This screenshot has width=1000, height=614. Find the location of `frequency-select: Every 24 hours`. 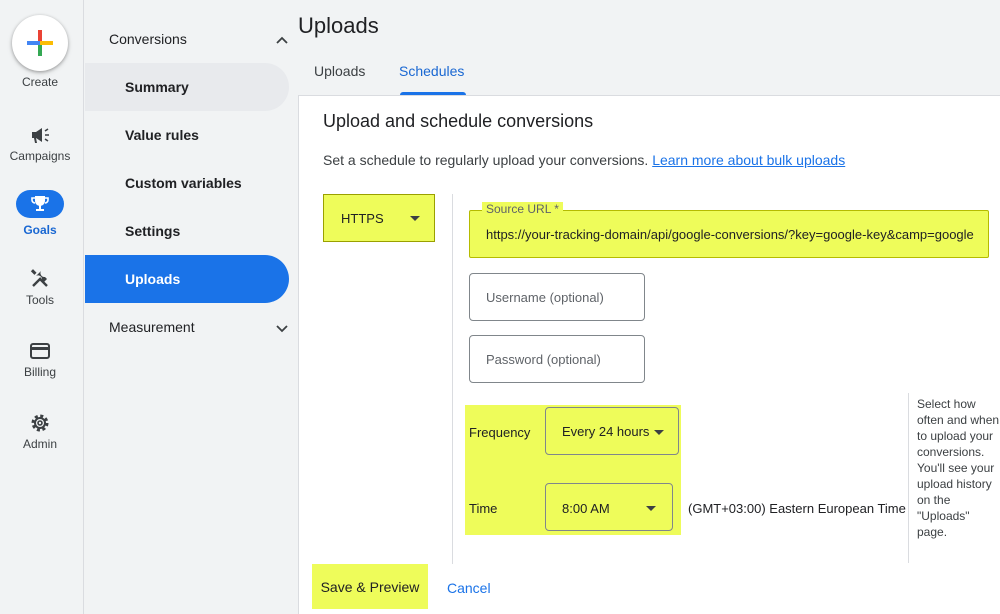

frequency-select: Every 24 hours is located at coordinates (612, 431).